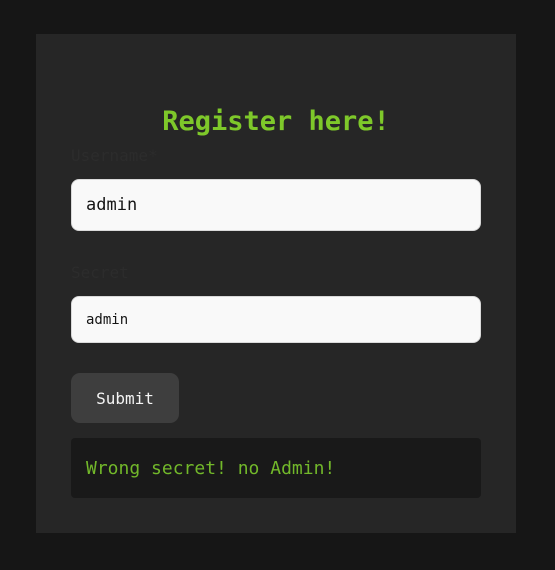 The height and width of the screenshot is (570, 555). I want to click on username-input: admin, so click(276, 205).